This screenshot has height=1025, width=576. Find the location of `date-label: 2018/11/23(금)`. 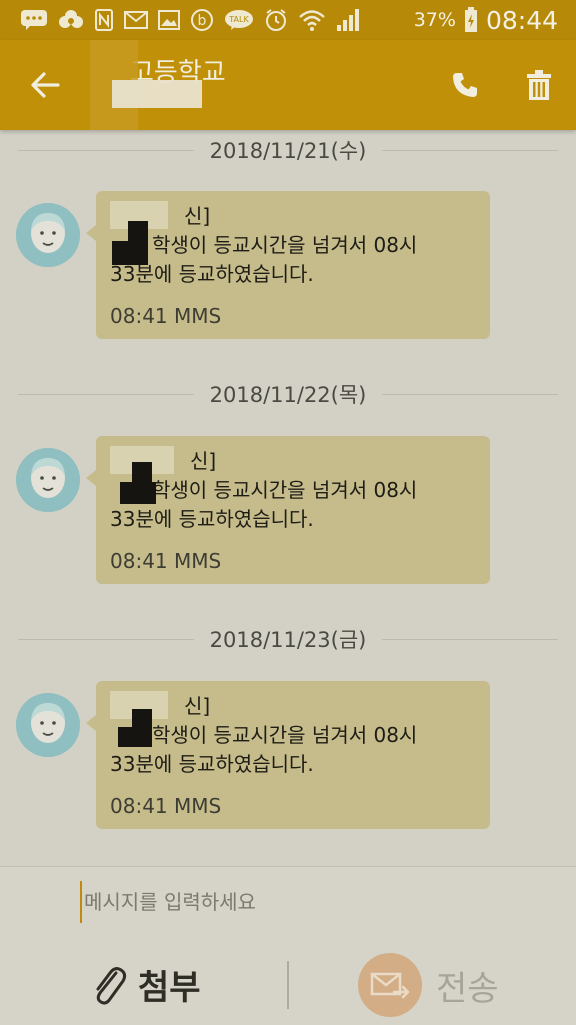

date-label: 2018/11/23(금) is located at coordinates (288, 640).